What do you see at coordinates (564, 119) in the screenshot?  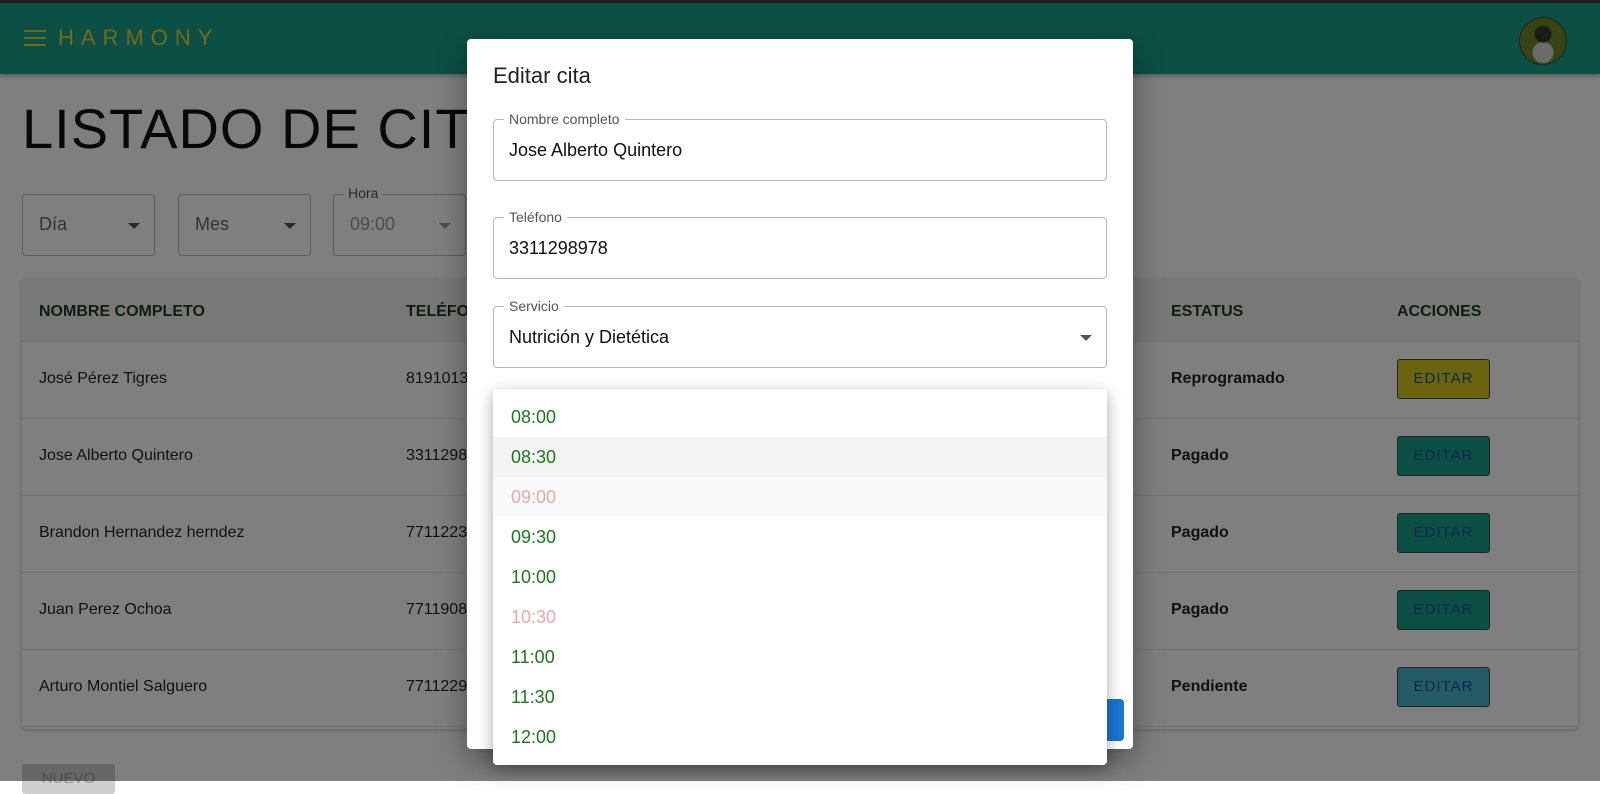 I see `full-name-label: Nombre completo` at bounding box center [564, 119].